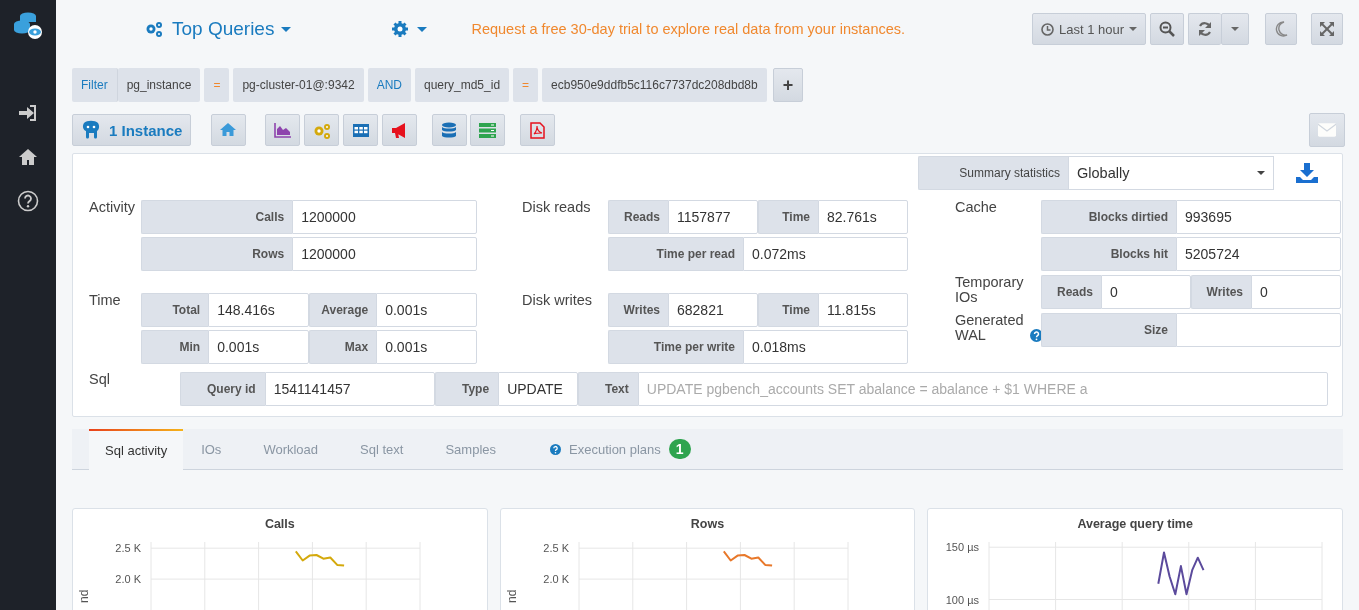 The image size is (1359, 610). I want to click on pdf-file-icon, so click(538, 130).